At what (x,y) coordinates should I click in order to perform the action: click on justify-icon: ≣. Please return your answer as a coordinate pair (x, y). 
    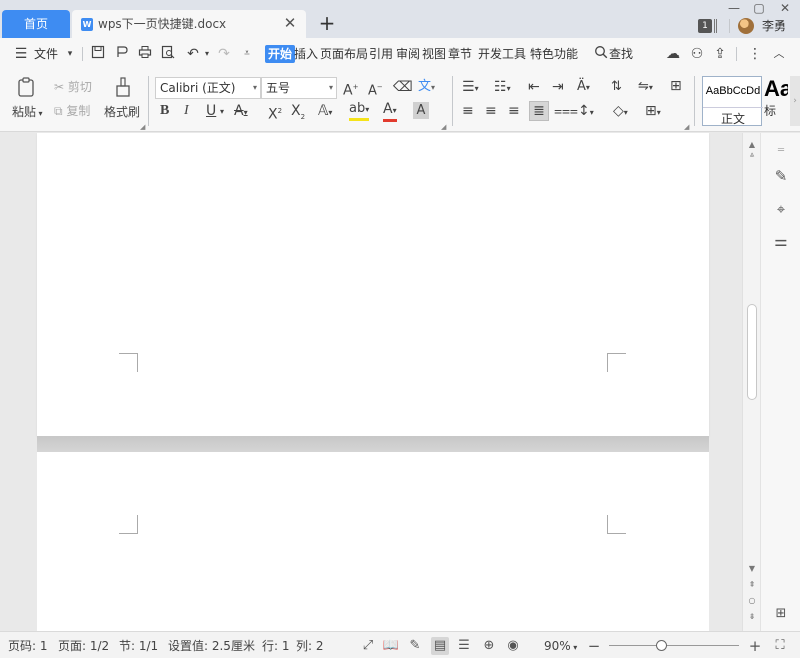
    Looking at the image, I should click on (539, 111).